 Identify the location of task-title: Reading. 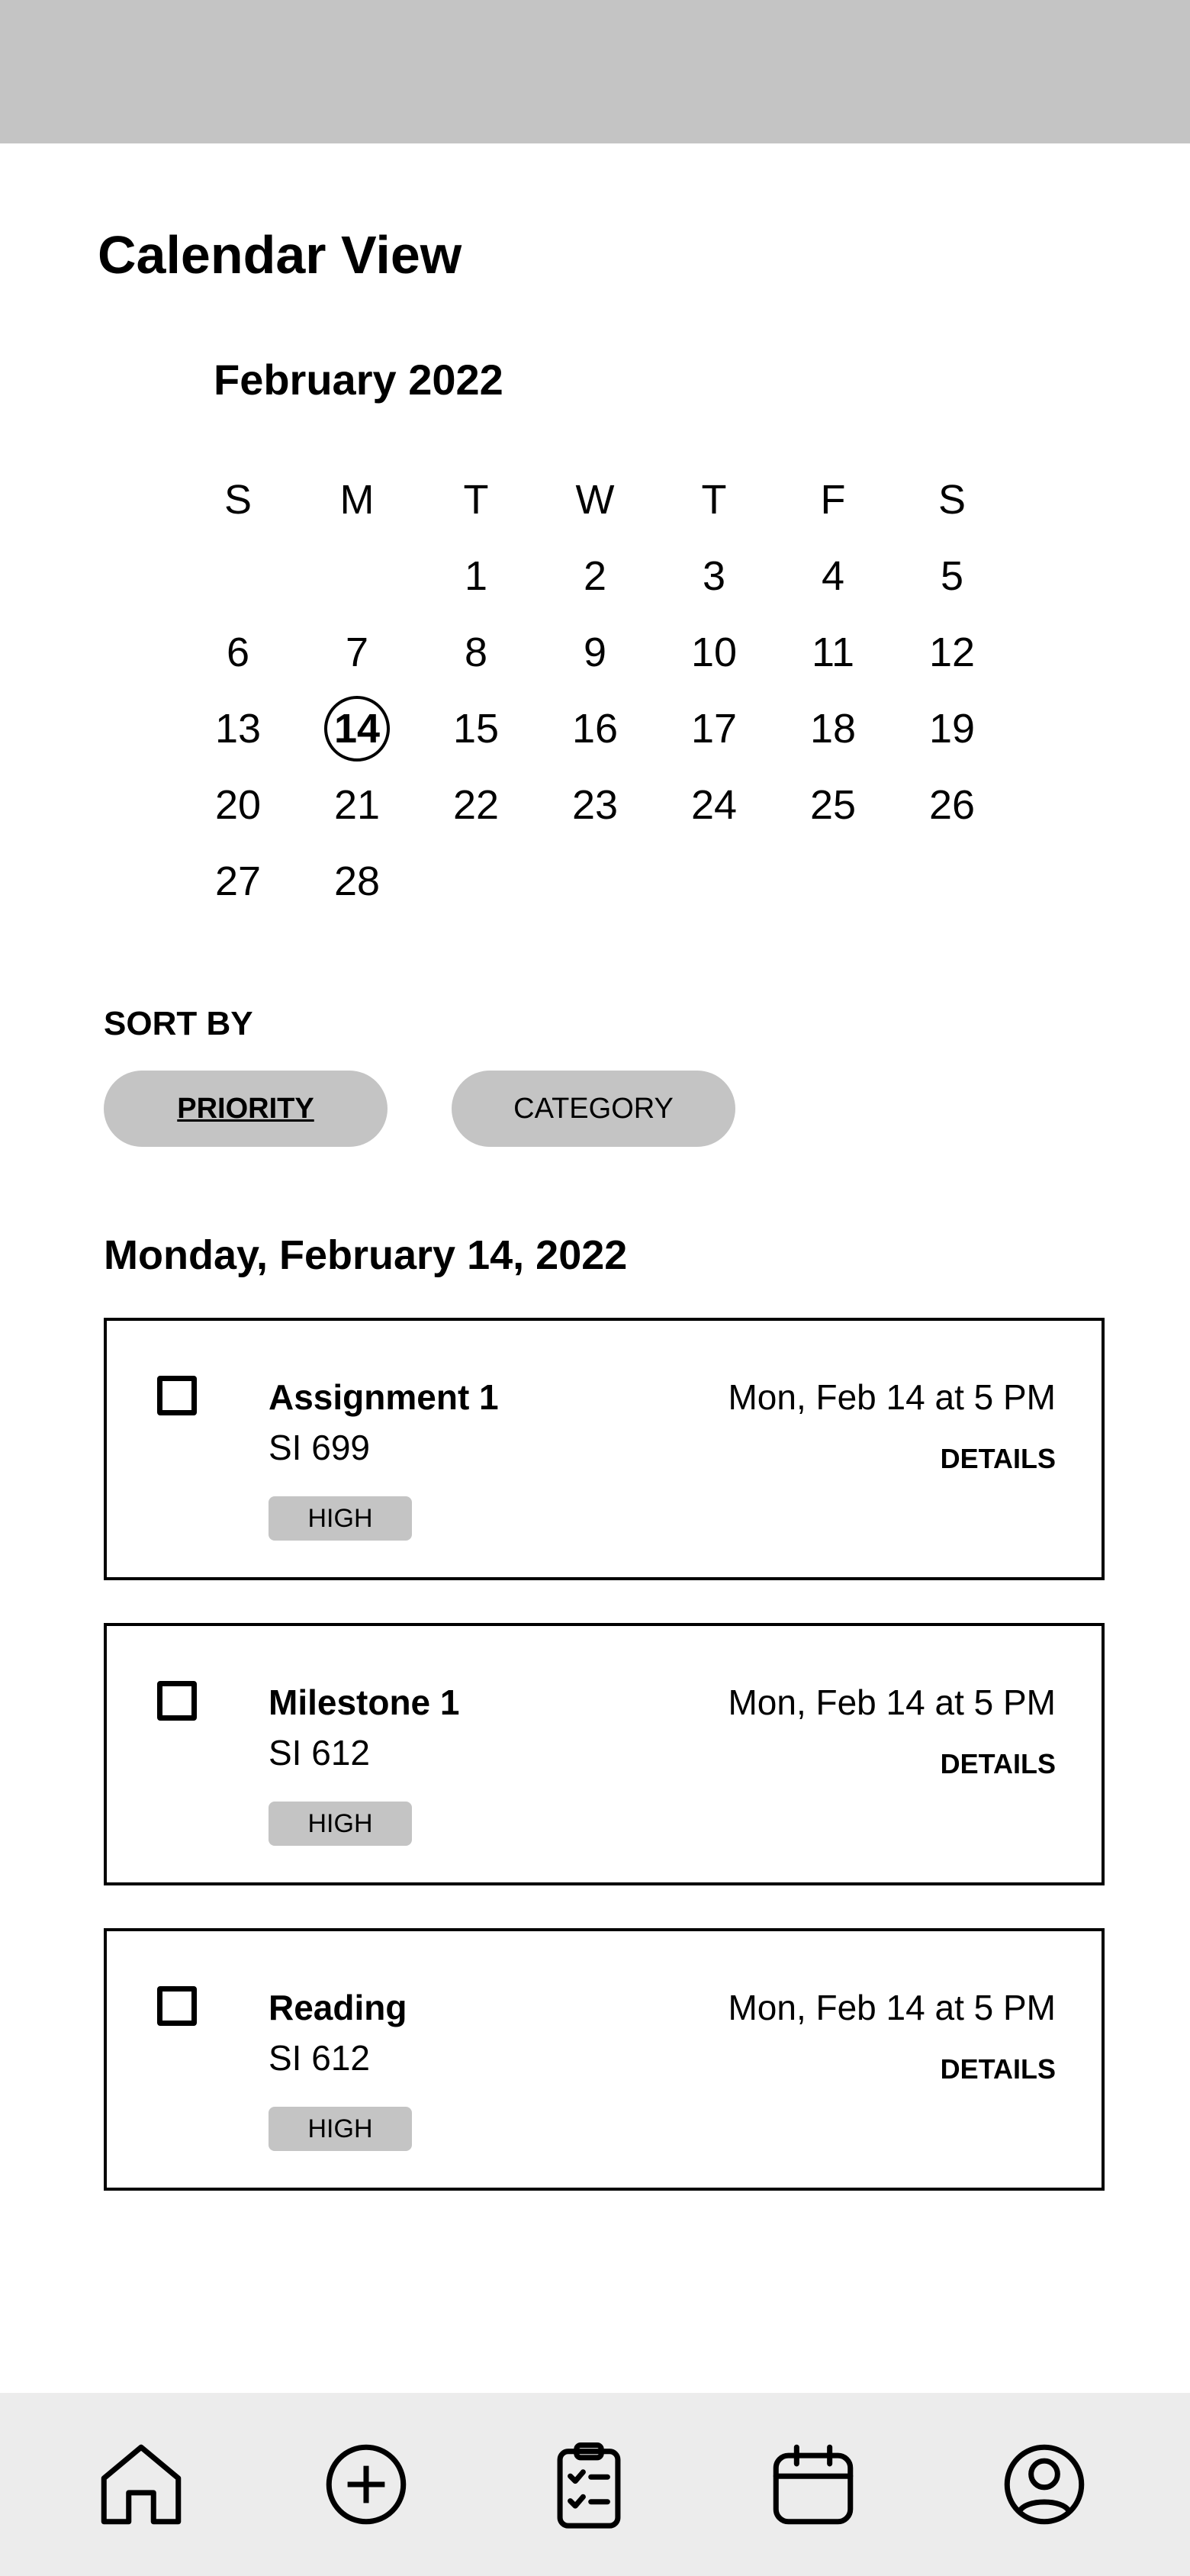
(338, 2007).